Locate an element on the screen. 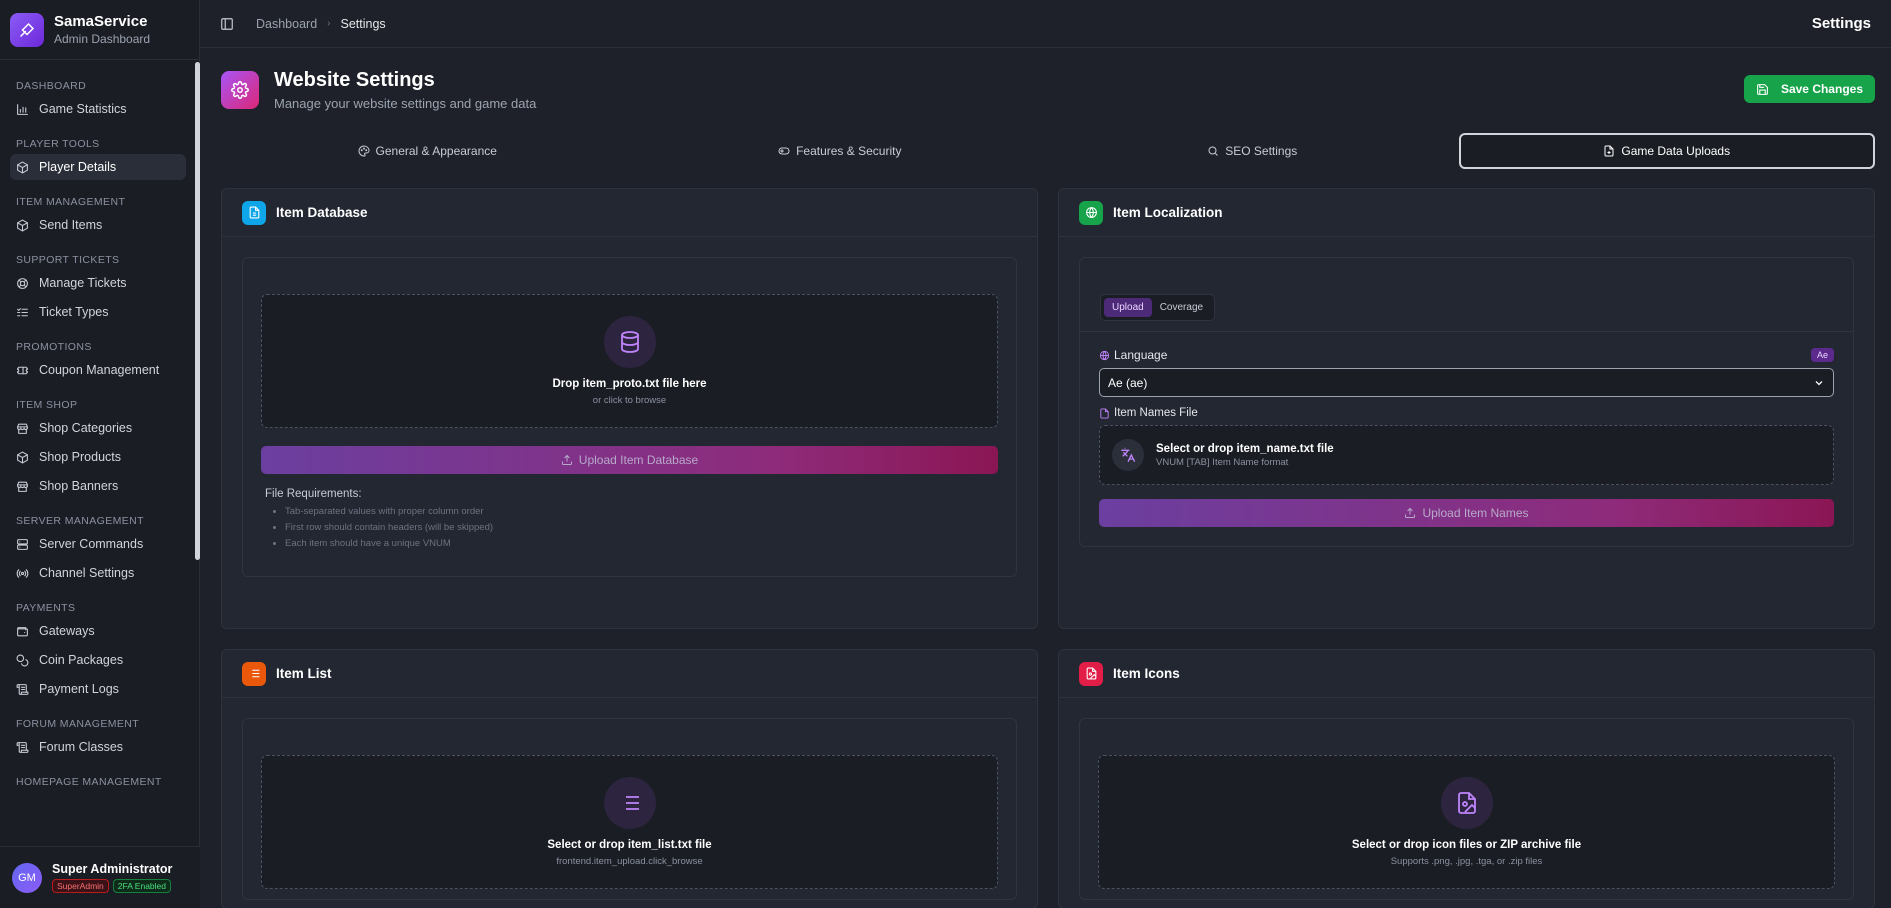  sidebar-item-coin-packages: Coin Packages is located at coordinates (98, 660).